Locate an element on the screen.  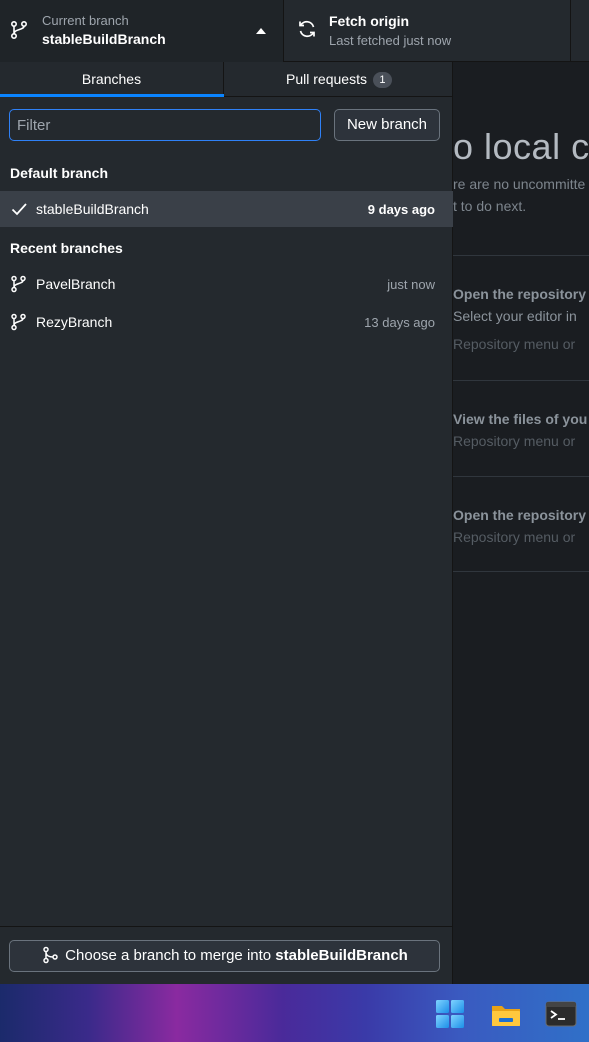
branch-name: stableBuildBranch is located at coordinates (92, 209).